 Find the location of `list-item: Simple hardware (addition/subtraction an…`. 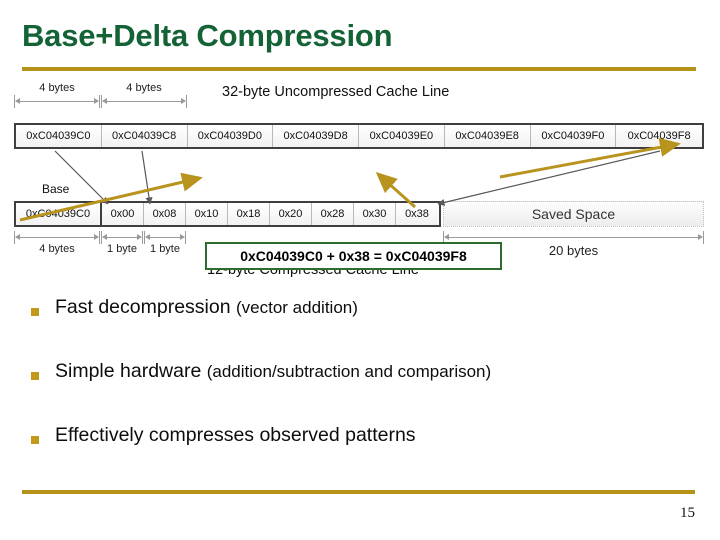

list-item: Simple hardware (addition/subtraction an… is located at coordinates (360, 388).